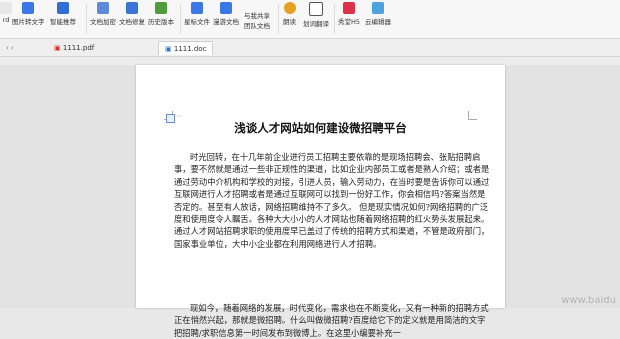  I want to click on file-icon, so click(6, 8).